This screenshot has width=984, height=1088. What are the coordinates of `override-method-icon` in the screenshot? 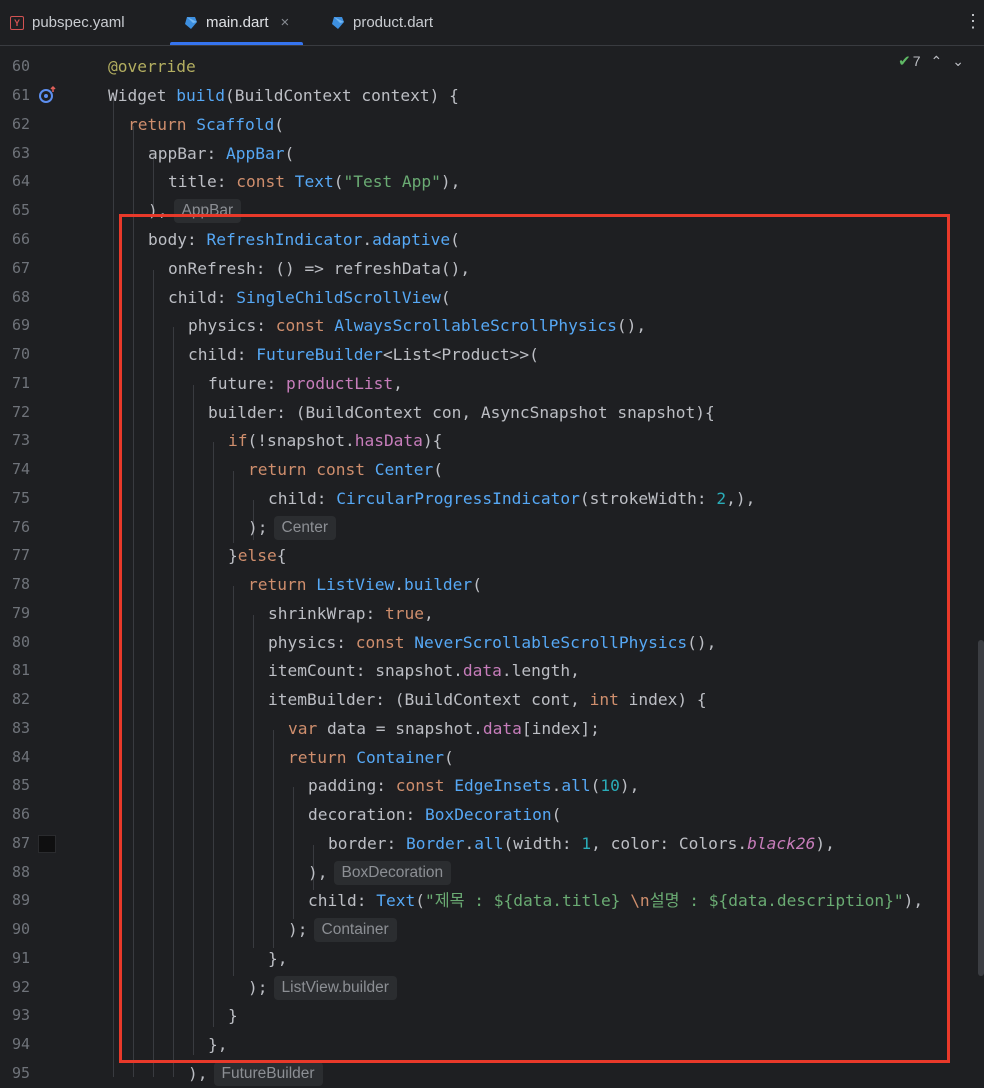 It's located at (48, 95).